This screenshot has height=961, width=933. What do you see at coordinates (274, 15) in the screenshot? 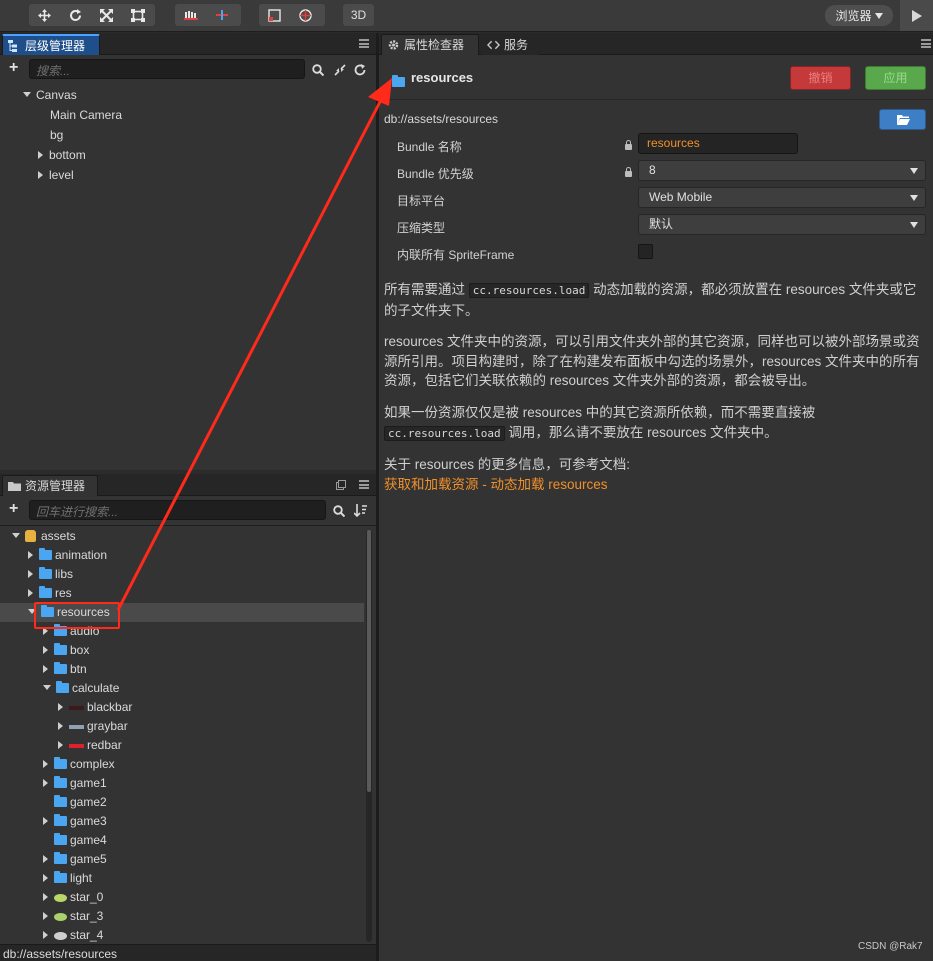
I see `anchor-icon` at bounding box center [274, 15].